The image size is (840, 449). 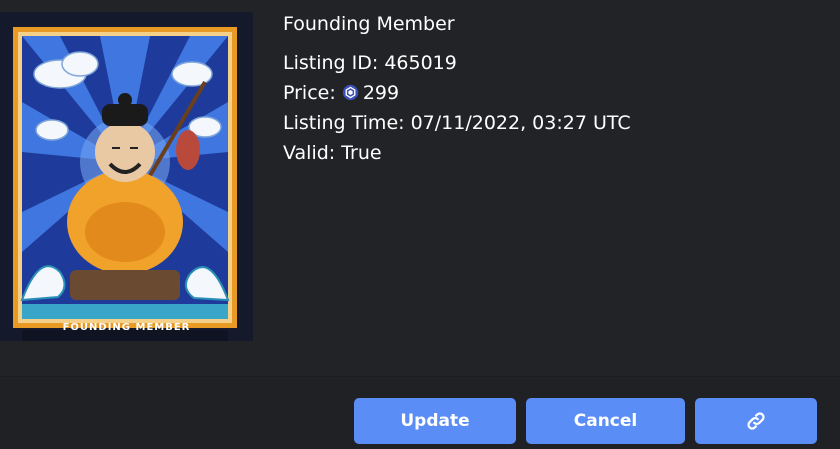 I want to click on price-value: 299, so click(x=381, y=93).